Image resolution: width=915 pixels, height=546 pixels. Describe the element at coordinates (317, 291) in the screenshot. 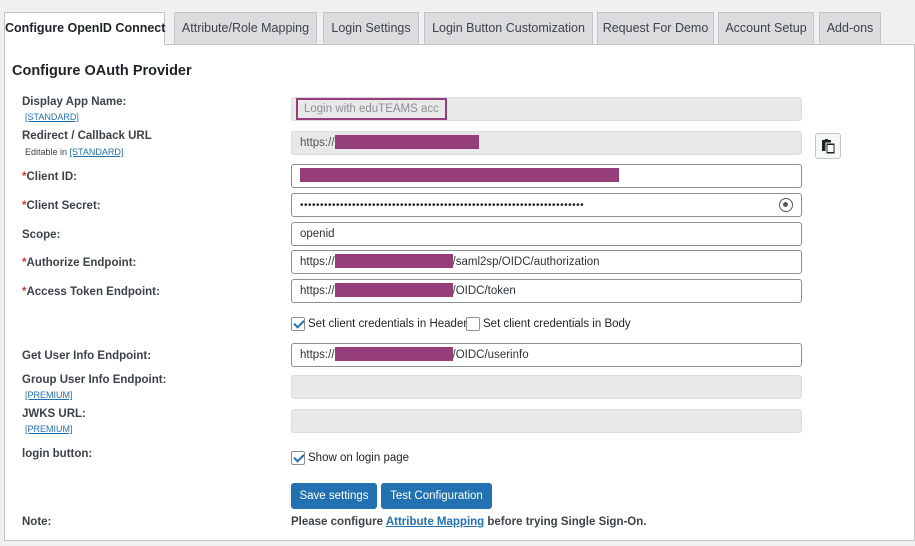

I see `access-token-endpoint-prefix: https://` at that location.